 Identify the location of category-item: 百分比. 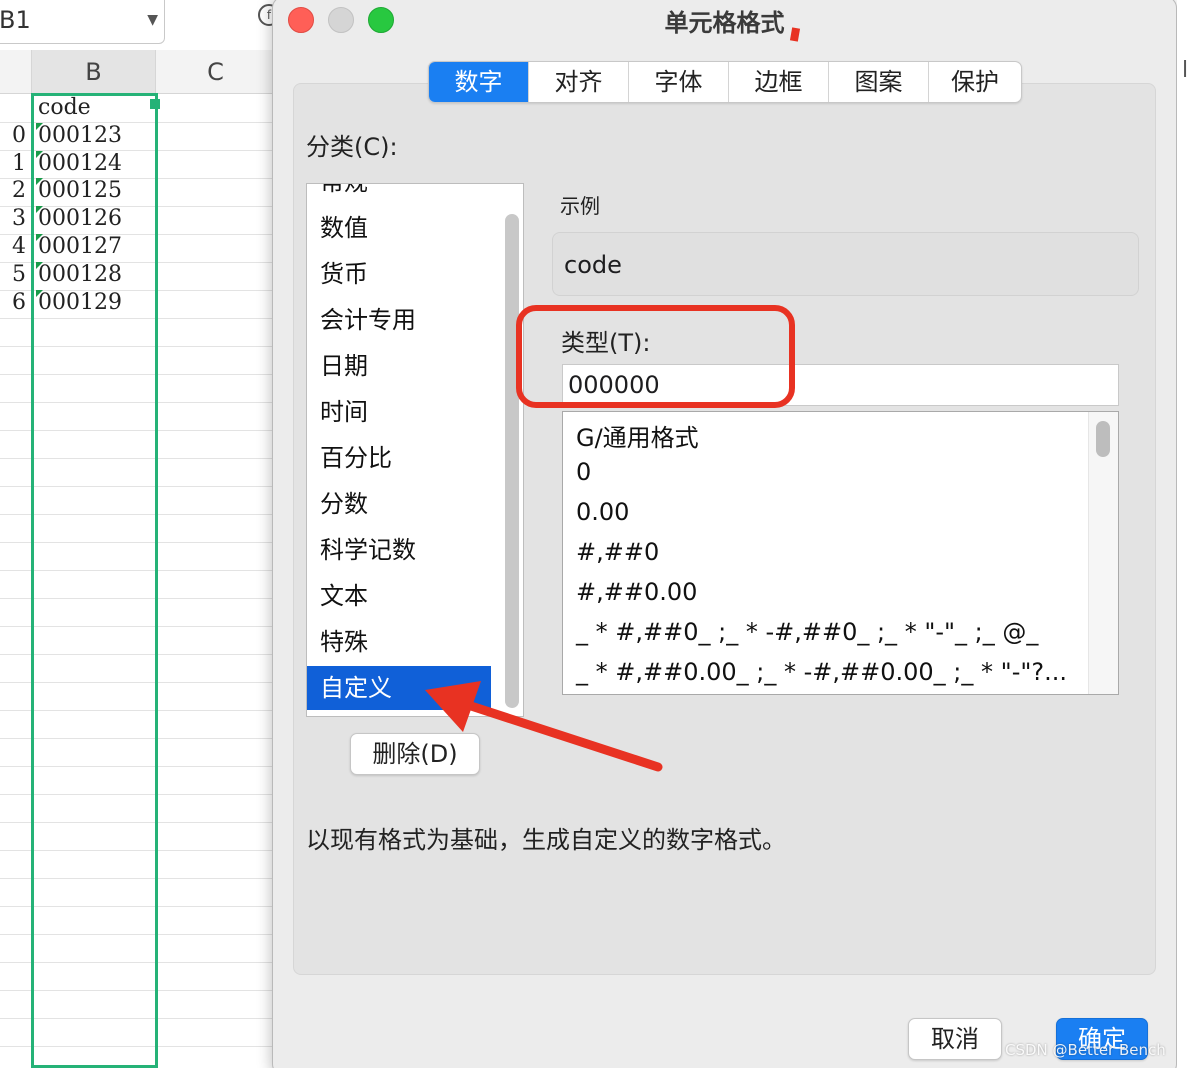
(399, 458).